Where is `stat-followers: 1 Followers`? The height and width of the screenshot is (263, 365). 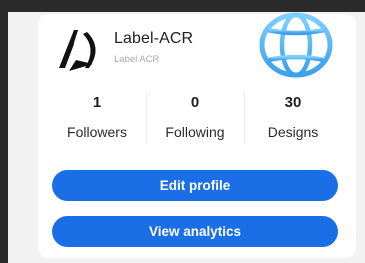 stat-followers: 1 Followers is located at coordinates (97, 119).